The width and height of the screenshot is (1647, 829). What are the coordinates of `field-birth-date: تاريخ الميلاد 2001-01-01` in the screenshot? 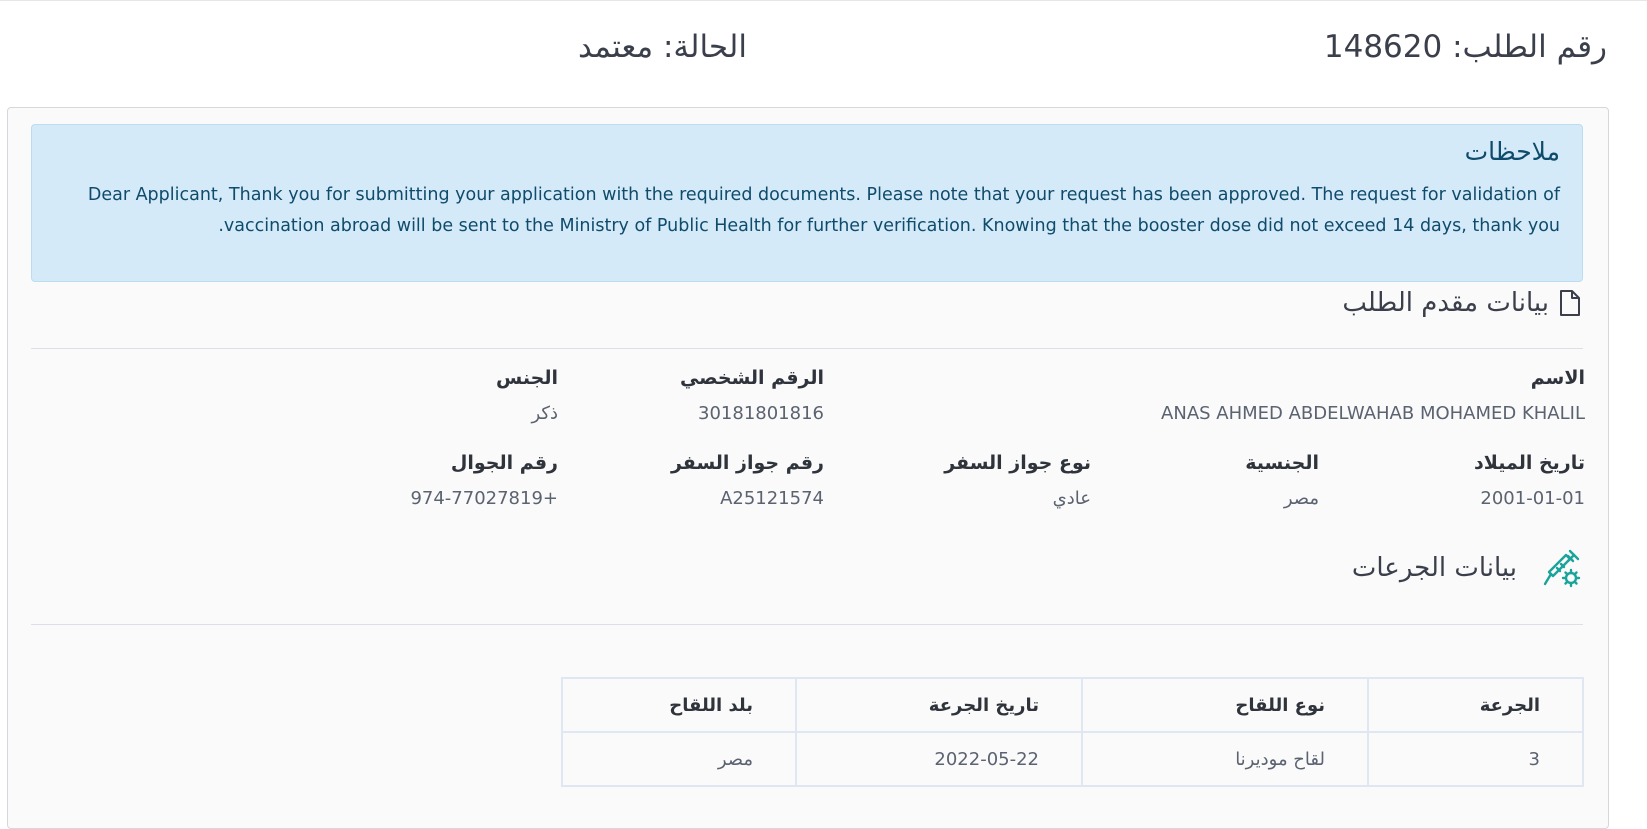 It's located at (1529, 480).